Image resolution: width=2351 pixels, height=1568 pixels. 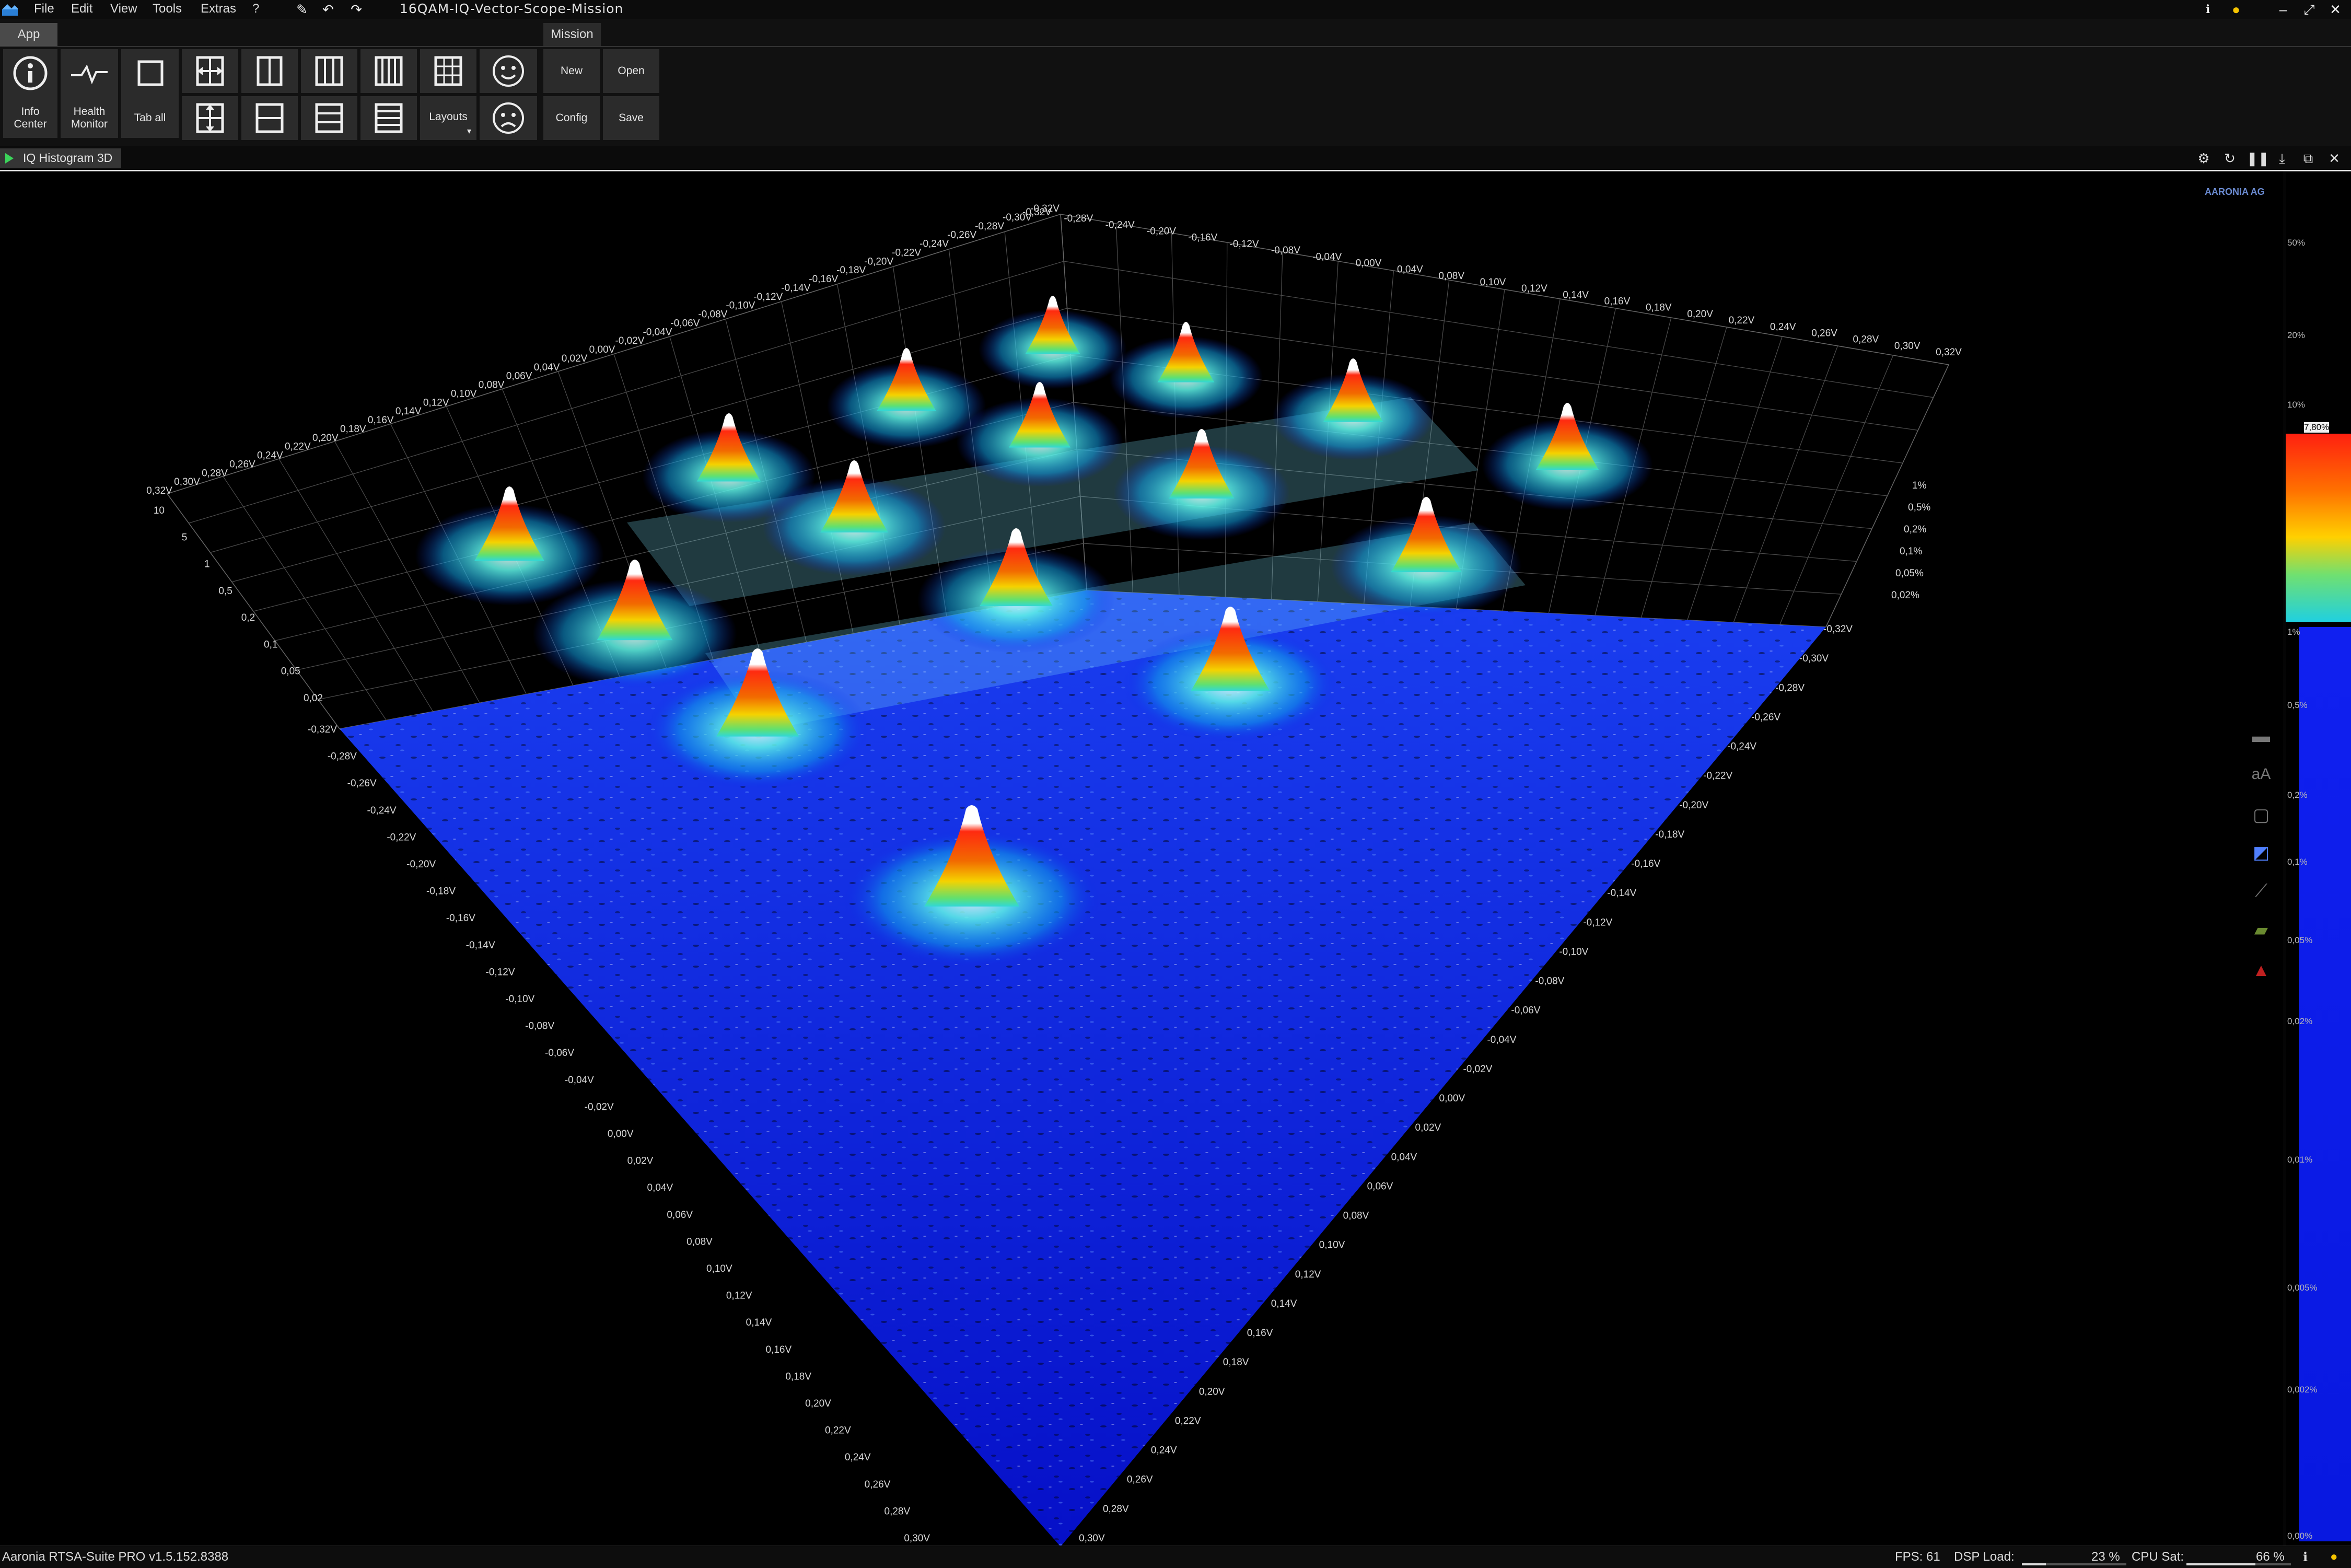 What do you see at coordinates (328, 9) in the screenshot?
I see `undo-icon: ↶` at bounding box center [328, 9].